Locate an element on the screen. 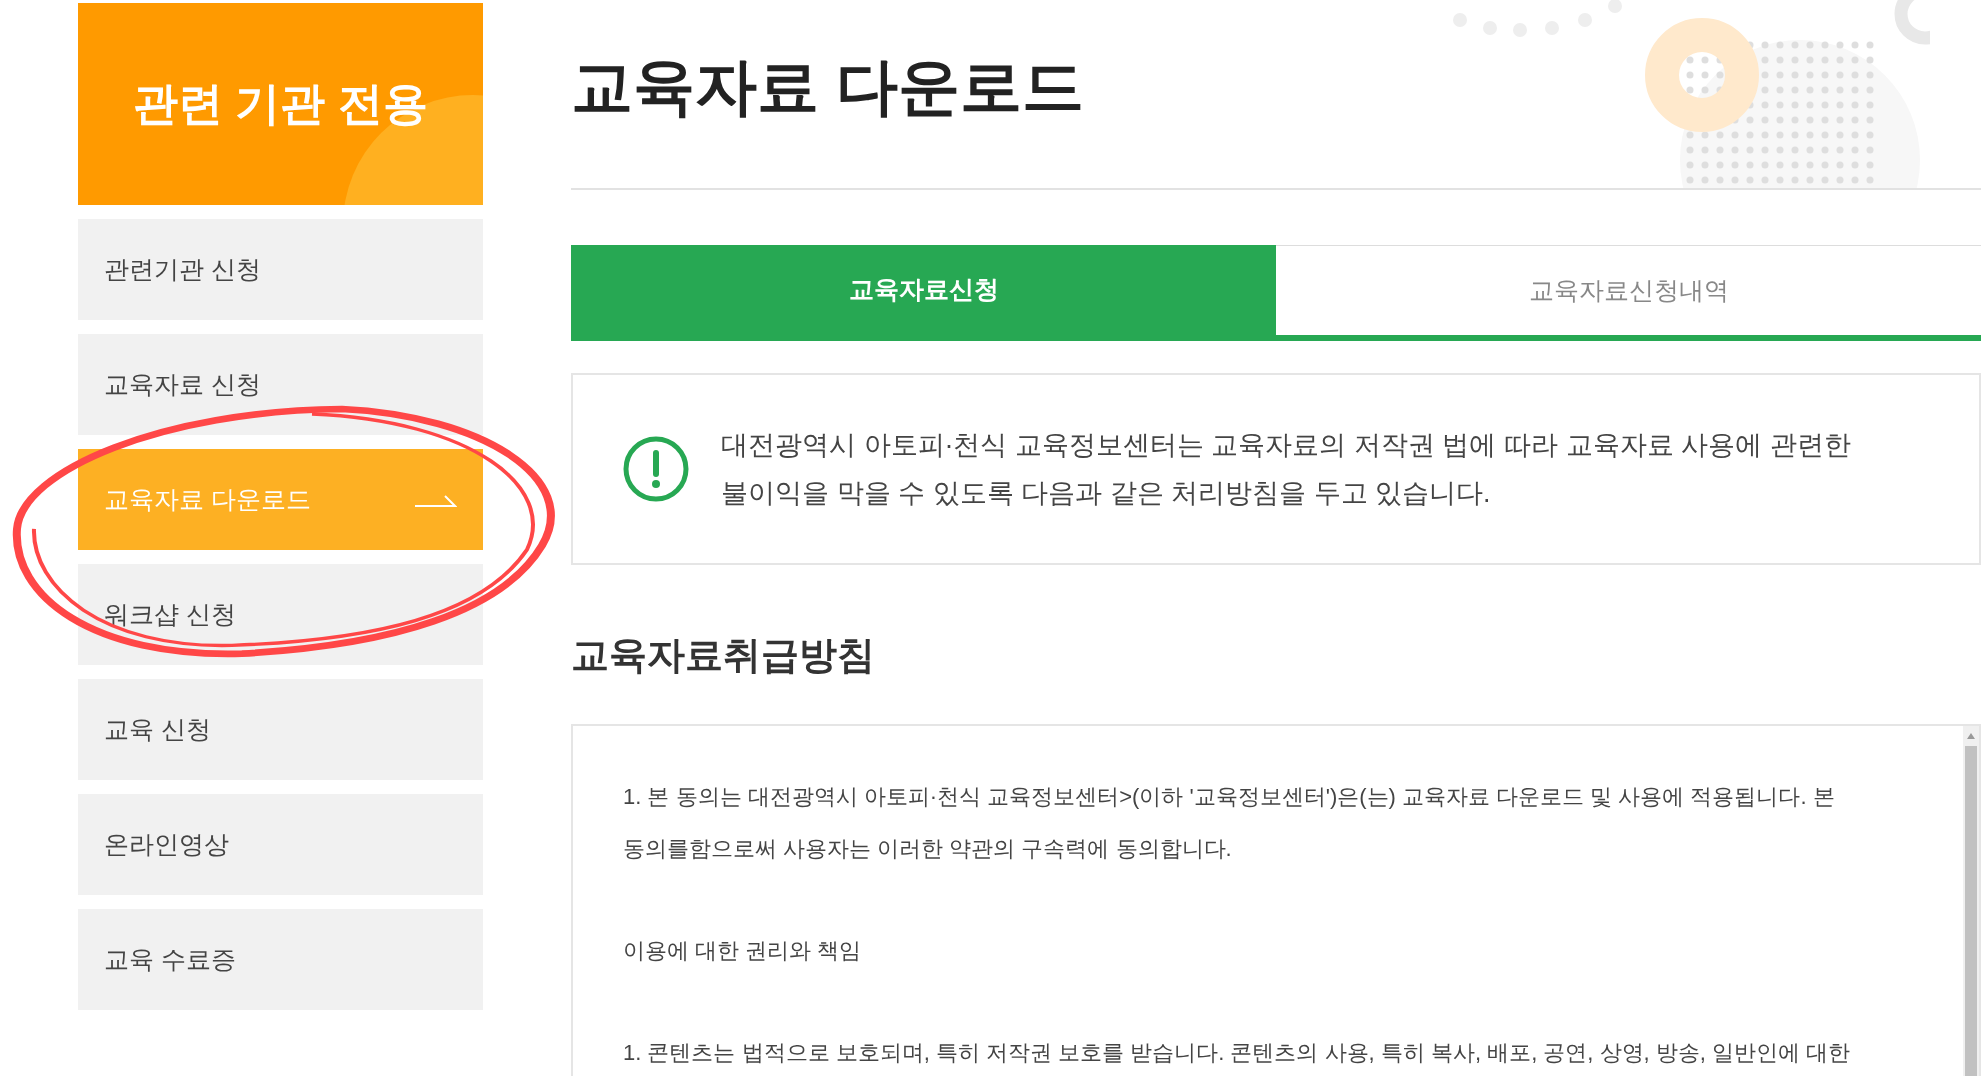 Image resolution: width=1981 pixels, height=1076 pixels. terms-paragraph: 이용에 대한 권리와 책임 is located at coordinates (743, 951).